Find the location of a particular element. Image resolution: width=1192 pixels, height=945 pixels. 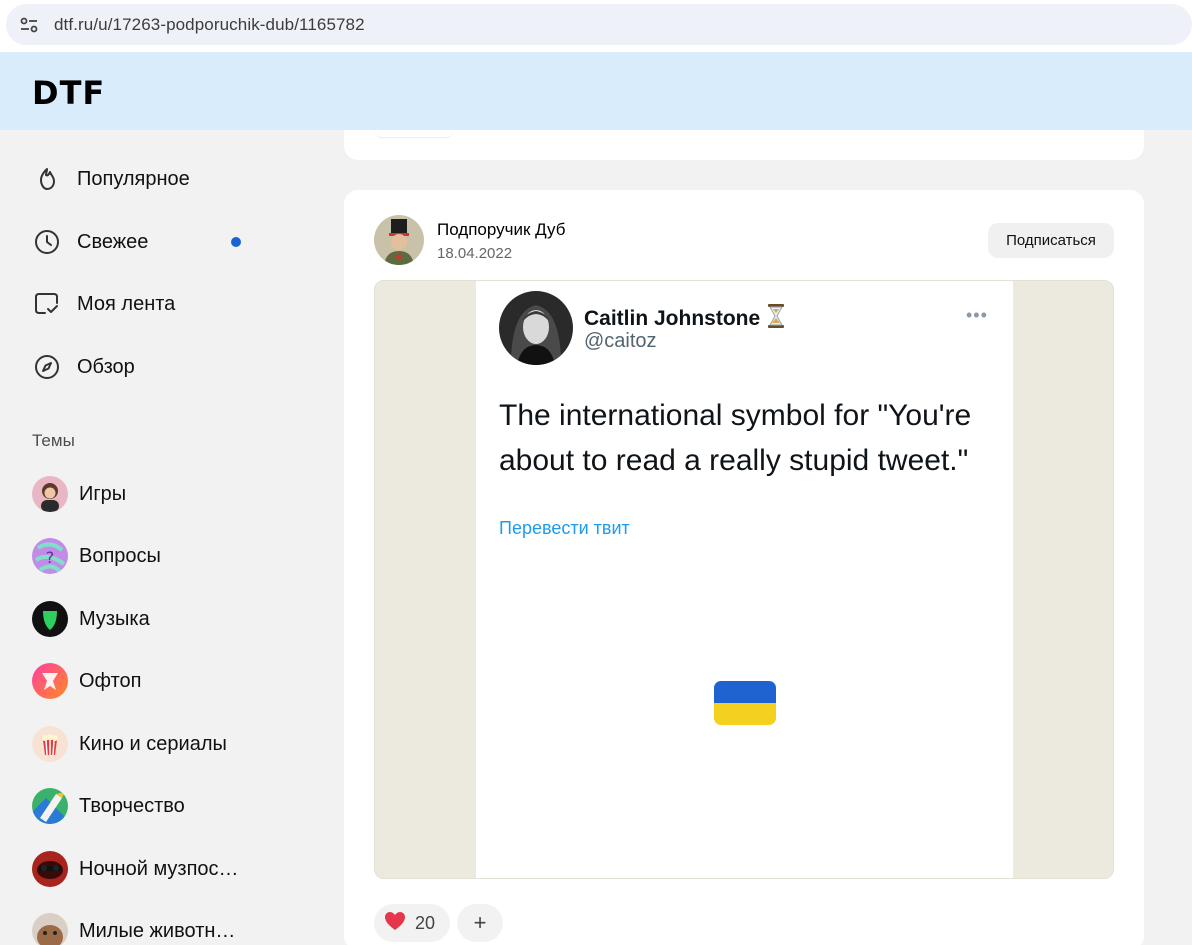

topic-movies: Кино и сериалы is located at coordinates (162, 744).